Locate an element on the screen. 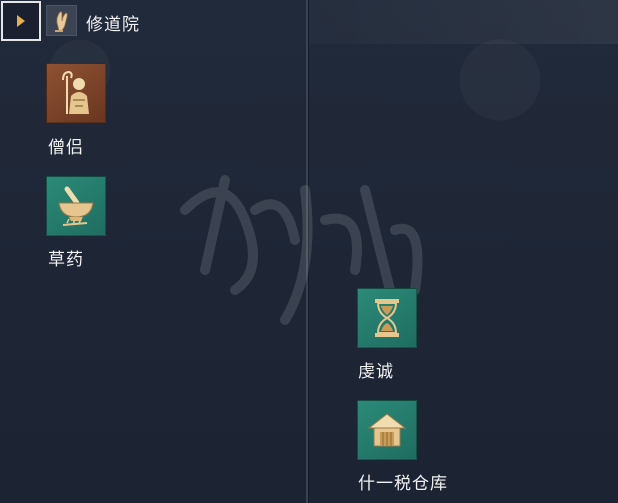 The width and height of the screenshot is (618, 503). page-title: 修道院 is located at coordinates (113, 25).